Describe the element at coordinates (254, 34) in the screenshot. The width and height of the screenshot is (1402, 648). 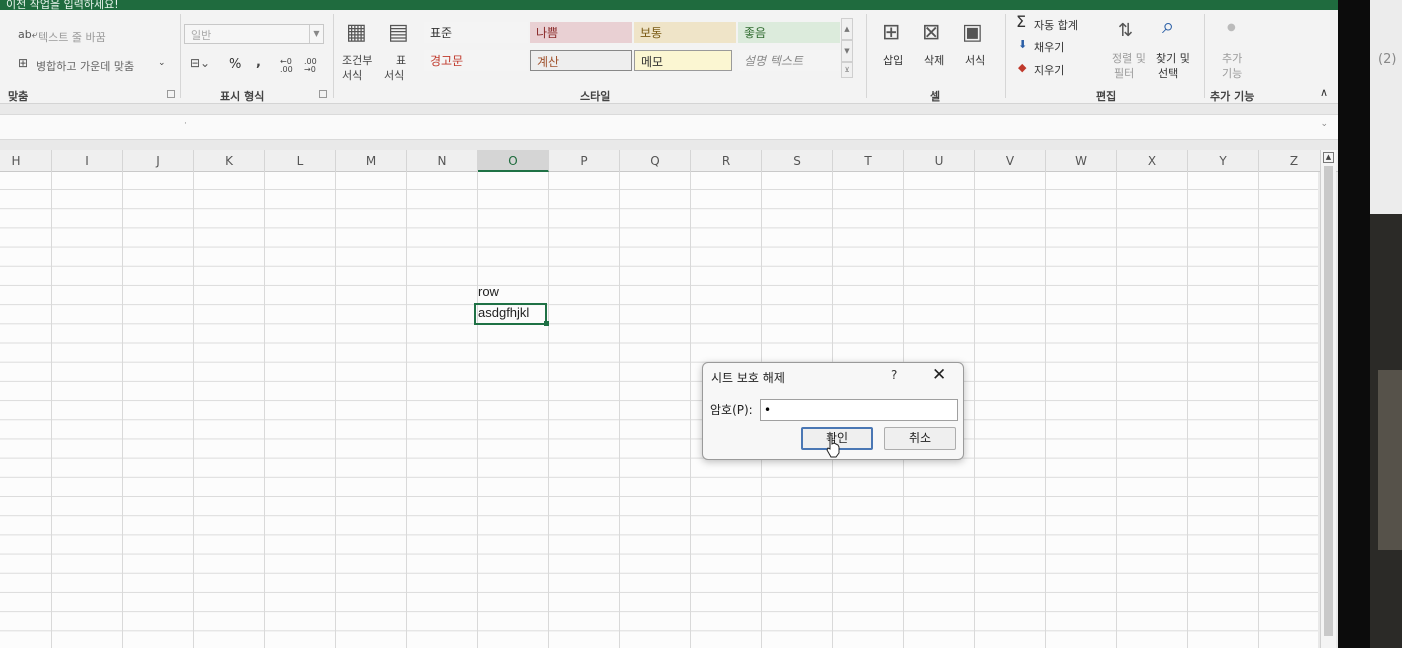
I see `number-format-select: 일반 ▼` at that location.